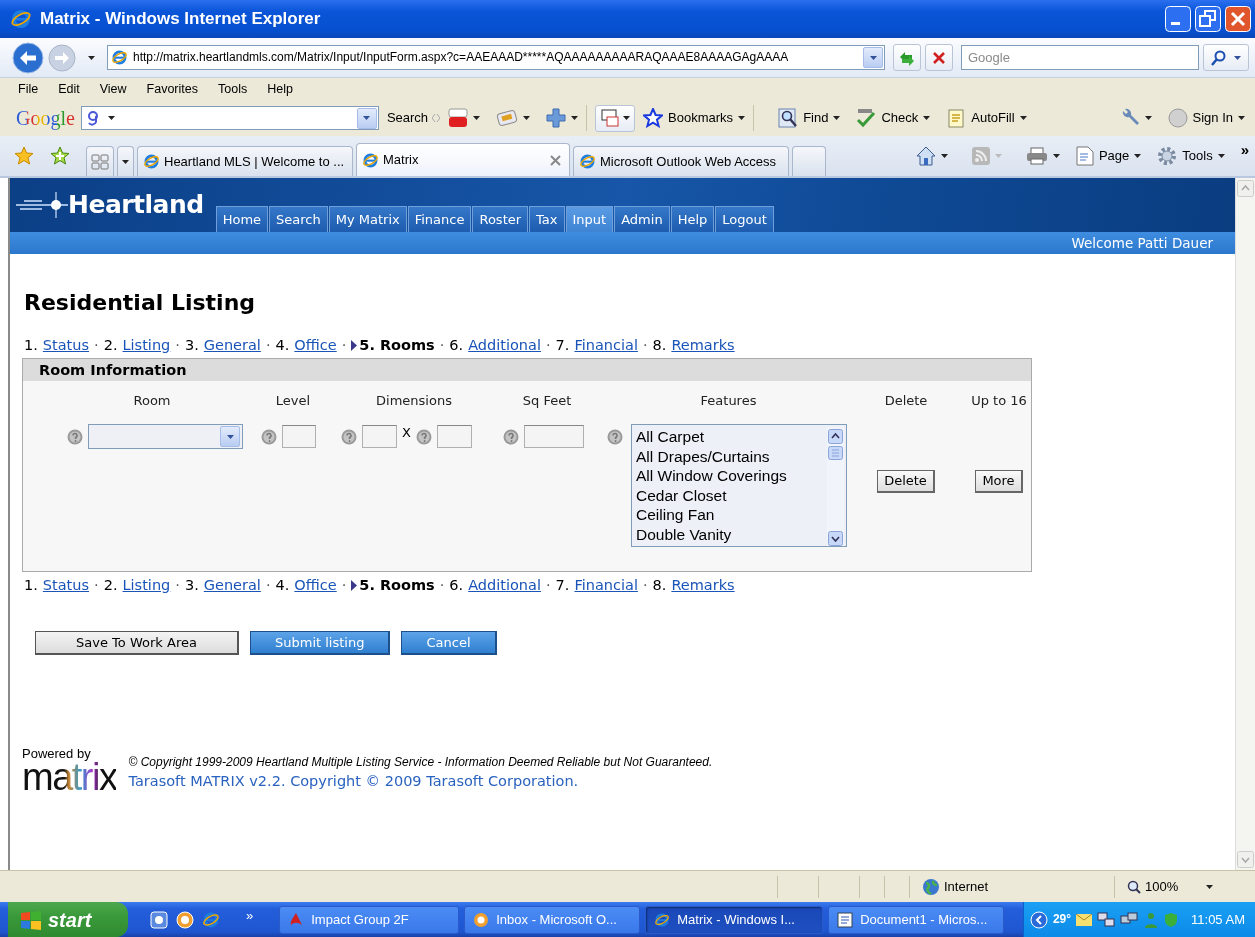  I want to click on scroll-thumb-icon, so click(835, 453).